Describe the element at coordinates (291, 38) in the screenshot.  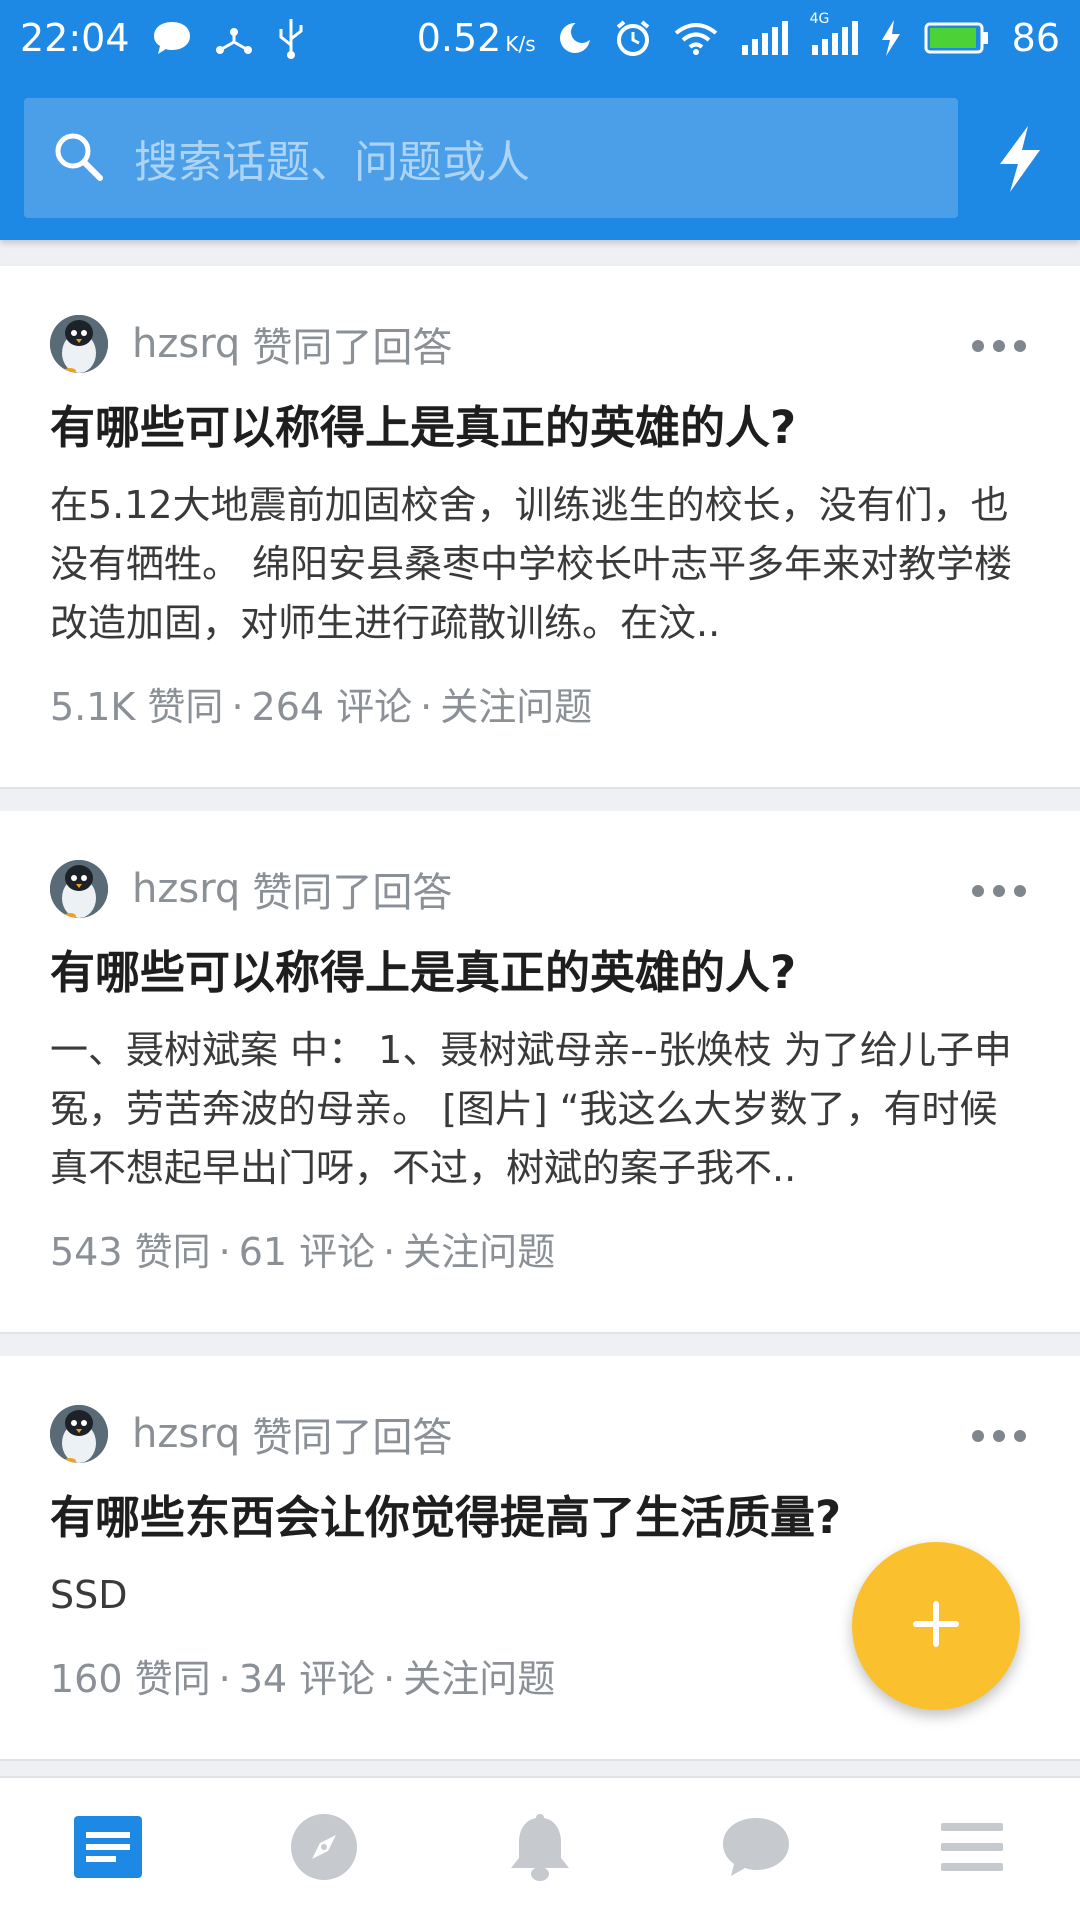
I see `usb-icon` at that location.